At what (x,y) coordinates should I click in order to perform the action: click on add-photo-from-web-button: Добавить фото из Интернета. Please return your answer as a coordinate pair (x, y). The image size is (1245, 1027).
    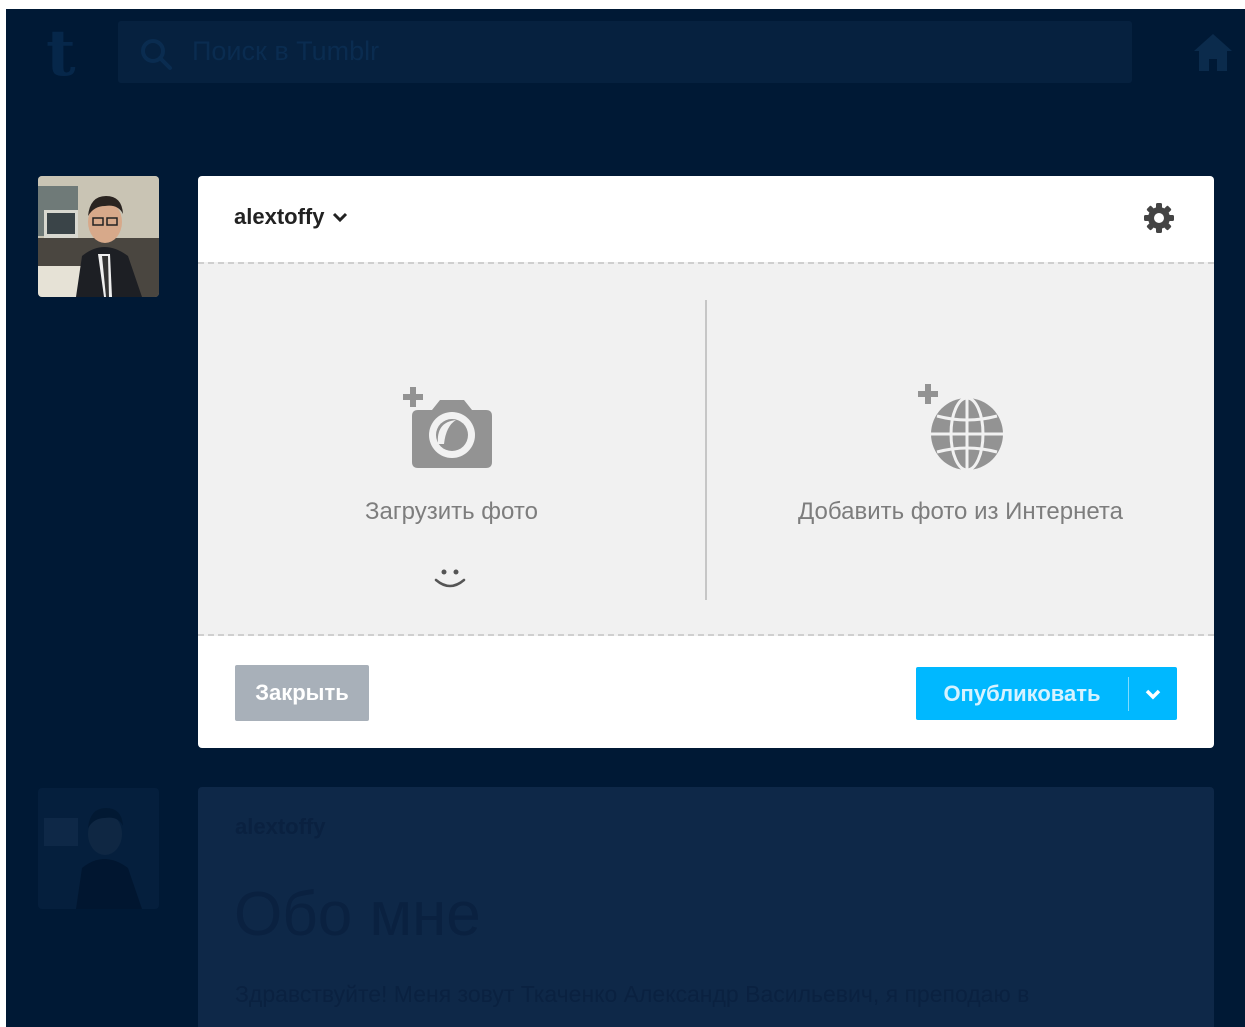
    Looking at the image, I should click on (960, 449).